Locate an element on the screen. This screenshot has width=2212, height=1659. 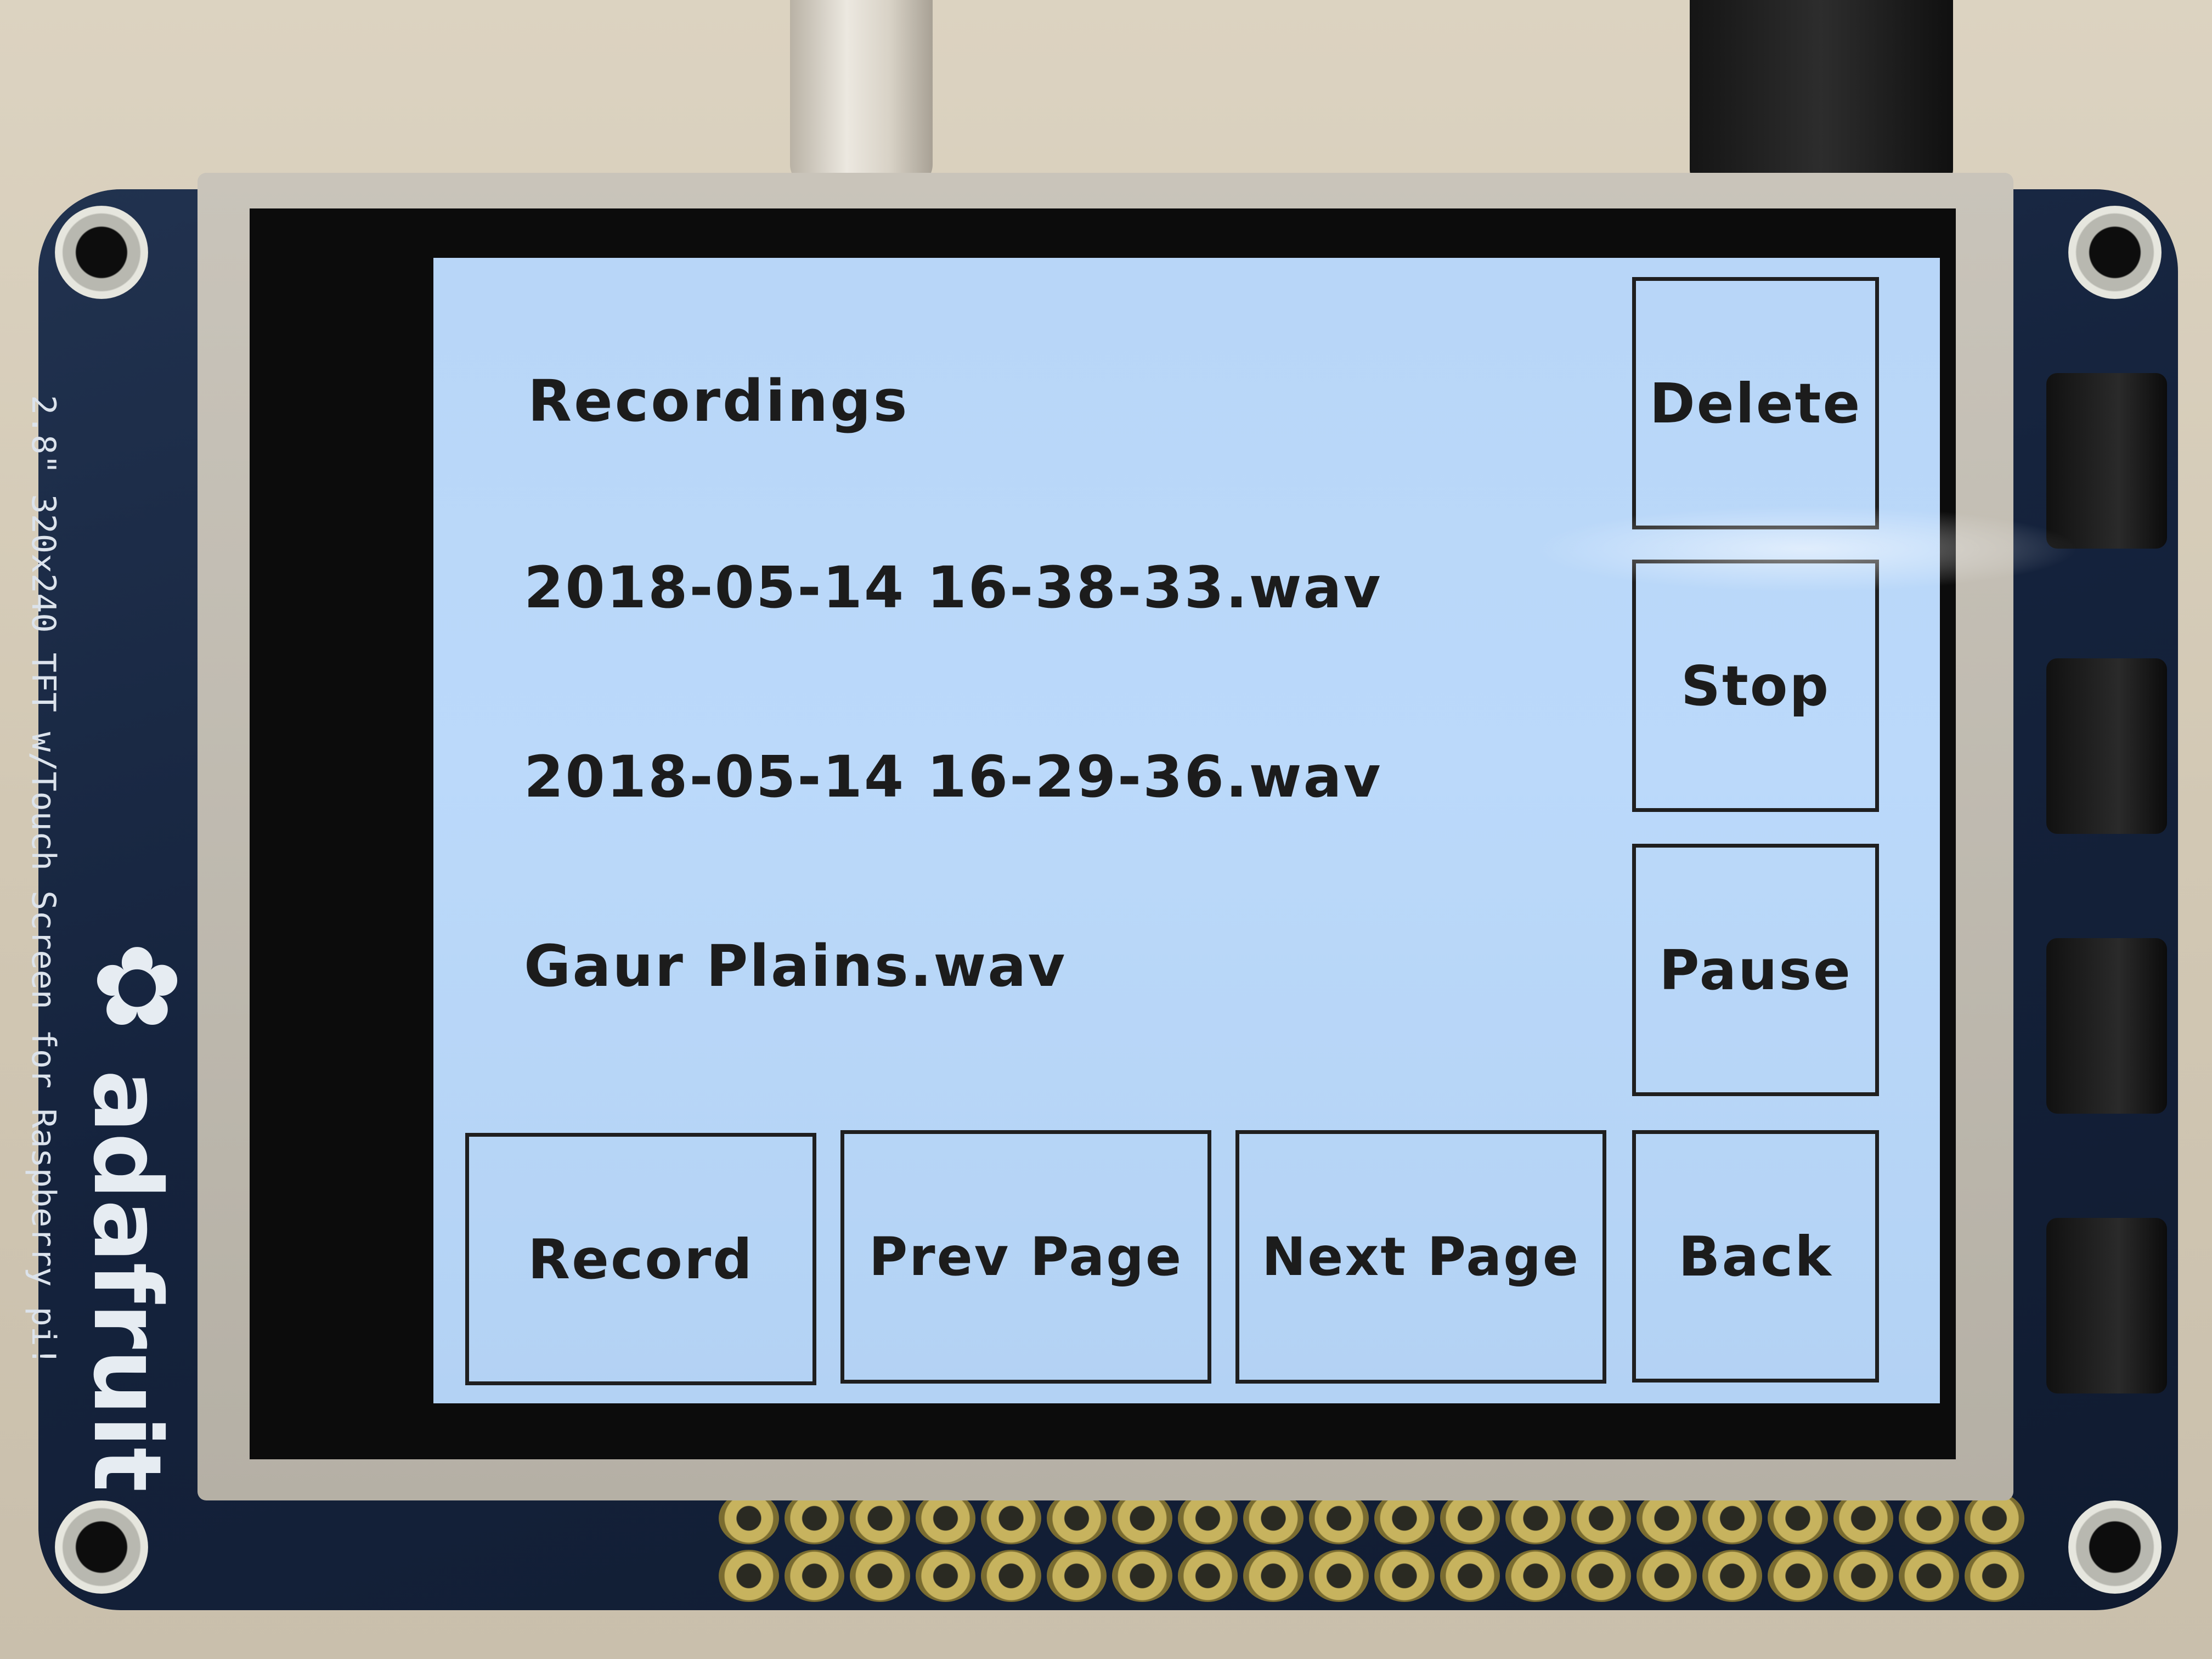
back-button: Back is located at coordinates (1755, 1256).